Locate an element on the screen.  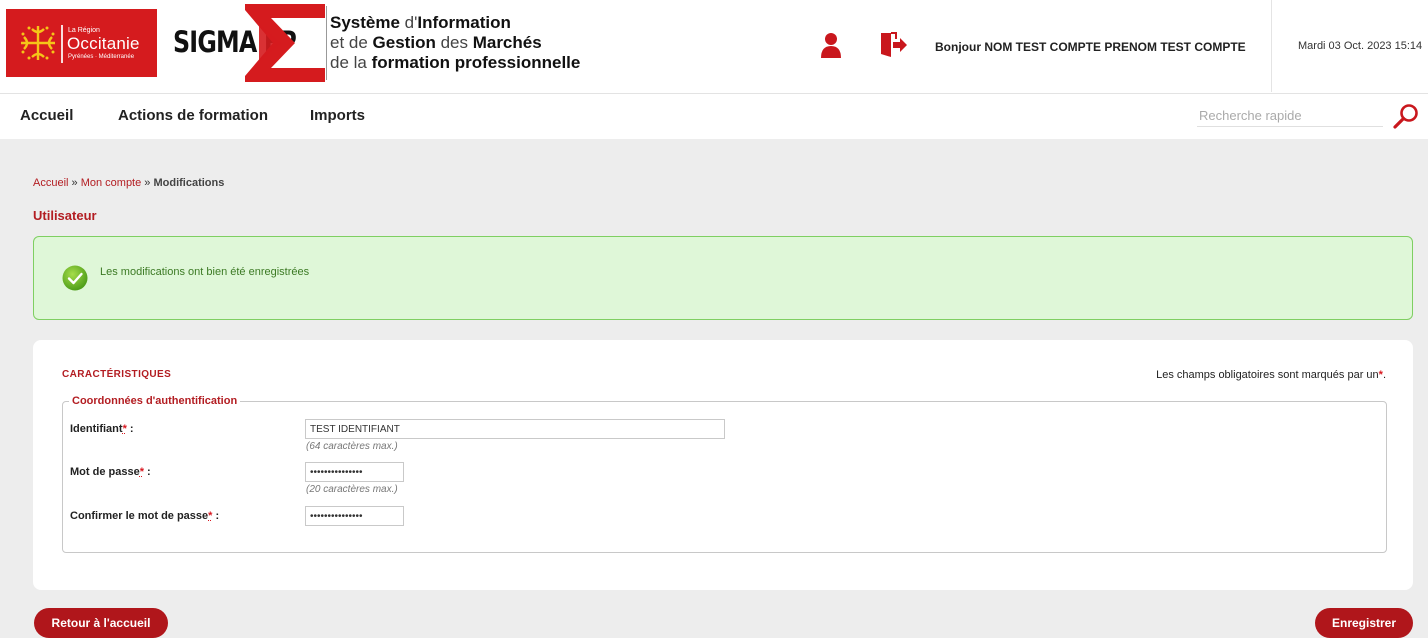
system-title-segment: des is located at coordinates (454, 42).